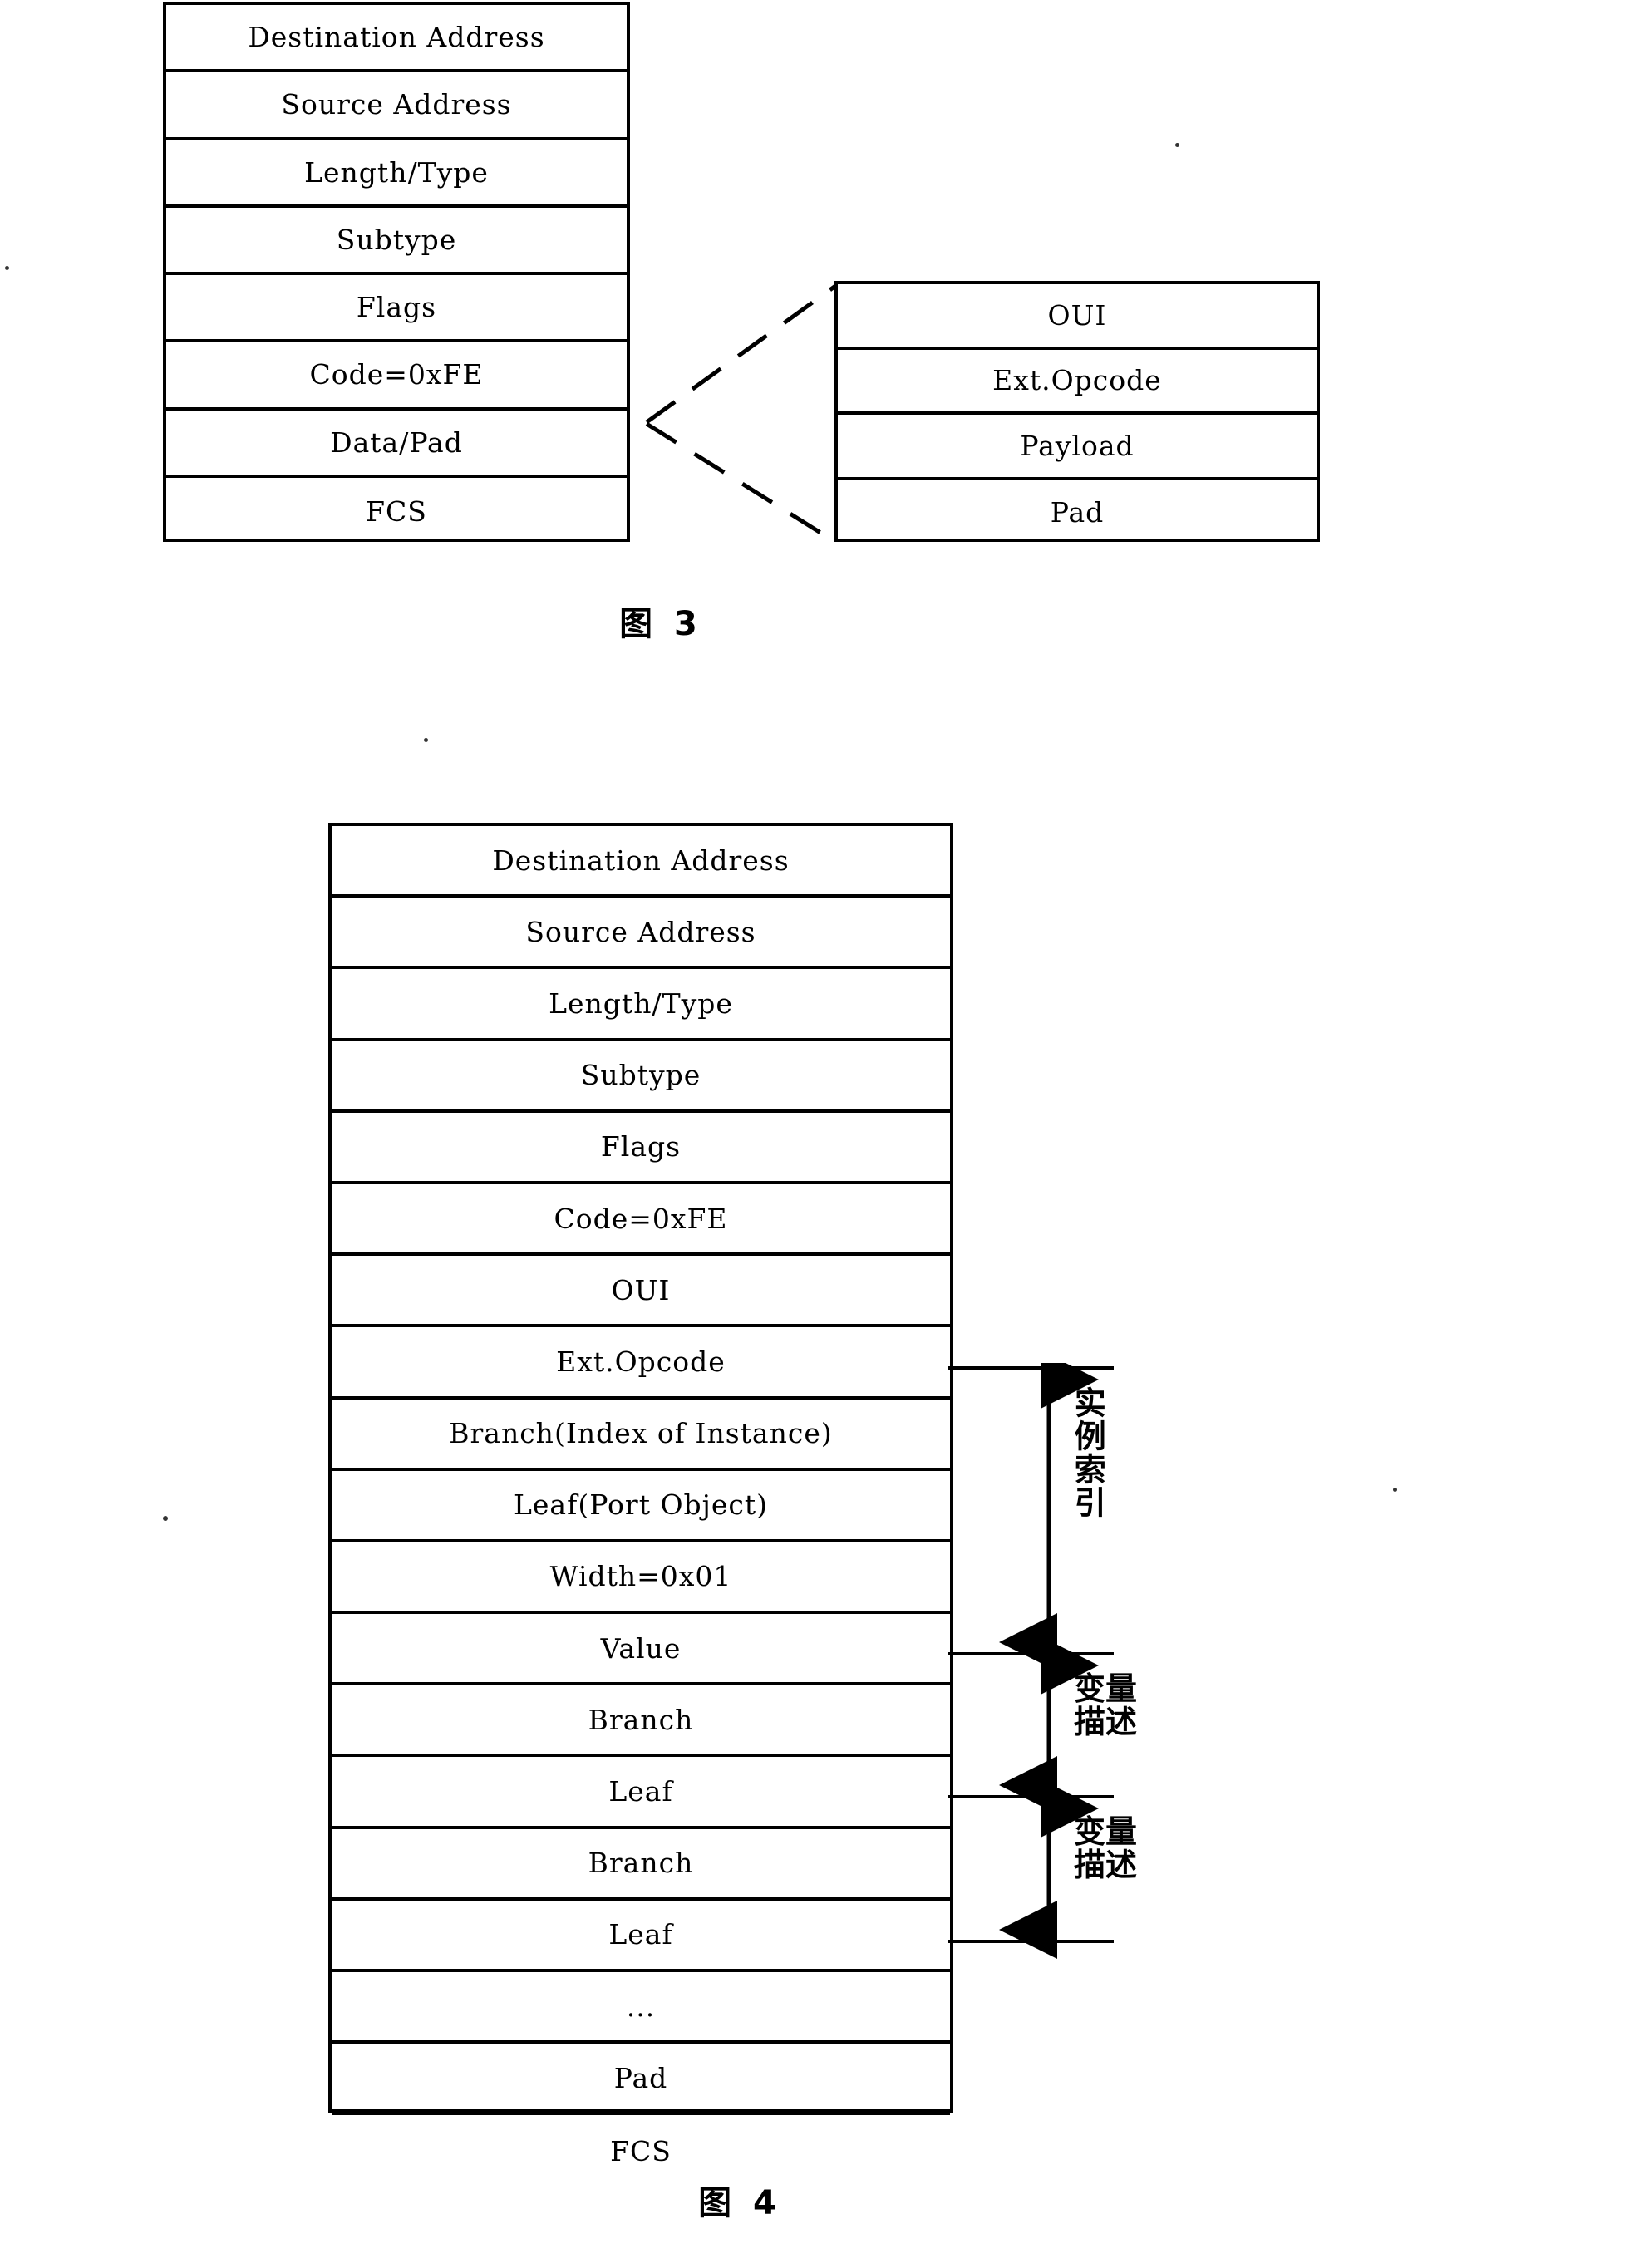 The height and width of the screenshot is (2268, 1644). What do you see at coordinates (396, 444) in the screenshot?
I see `packet-field-row: Data/Pad` at bounding box center [396, 444].